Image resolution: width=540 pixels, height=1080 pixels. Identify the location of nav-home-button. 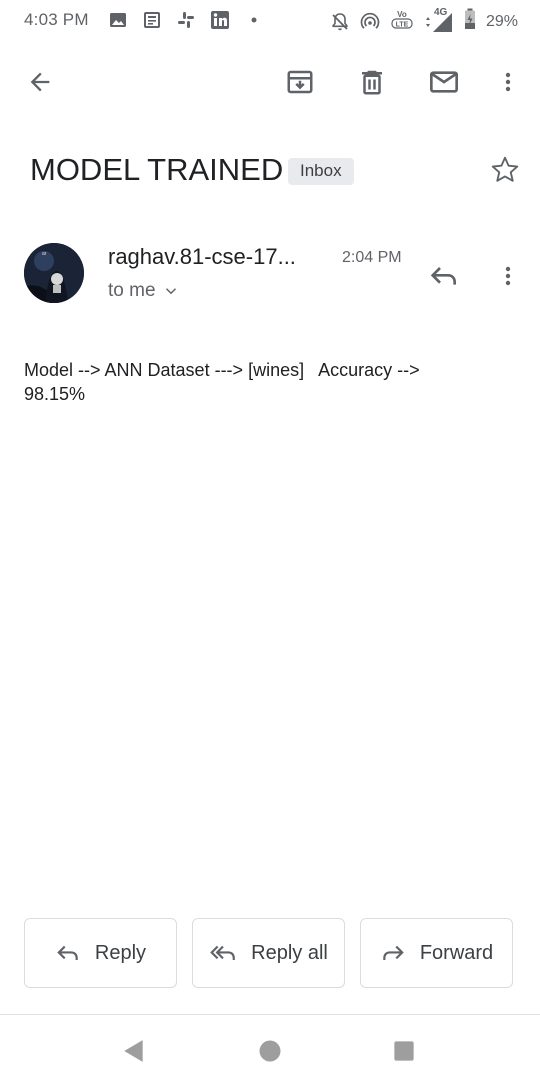
(270, 1051).